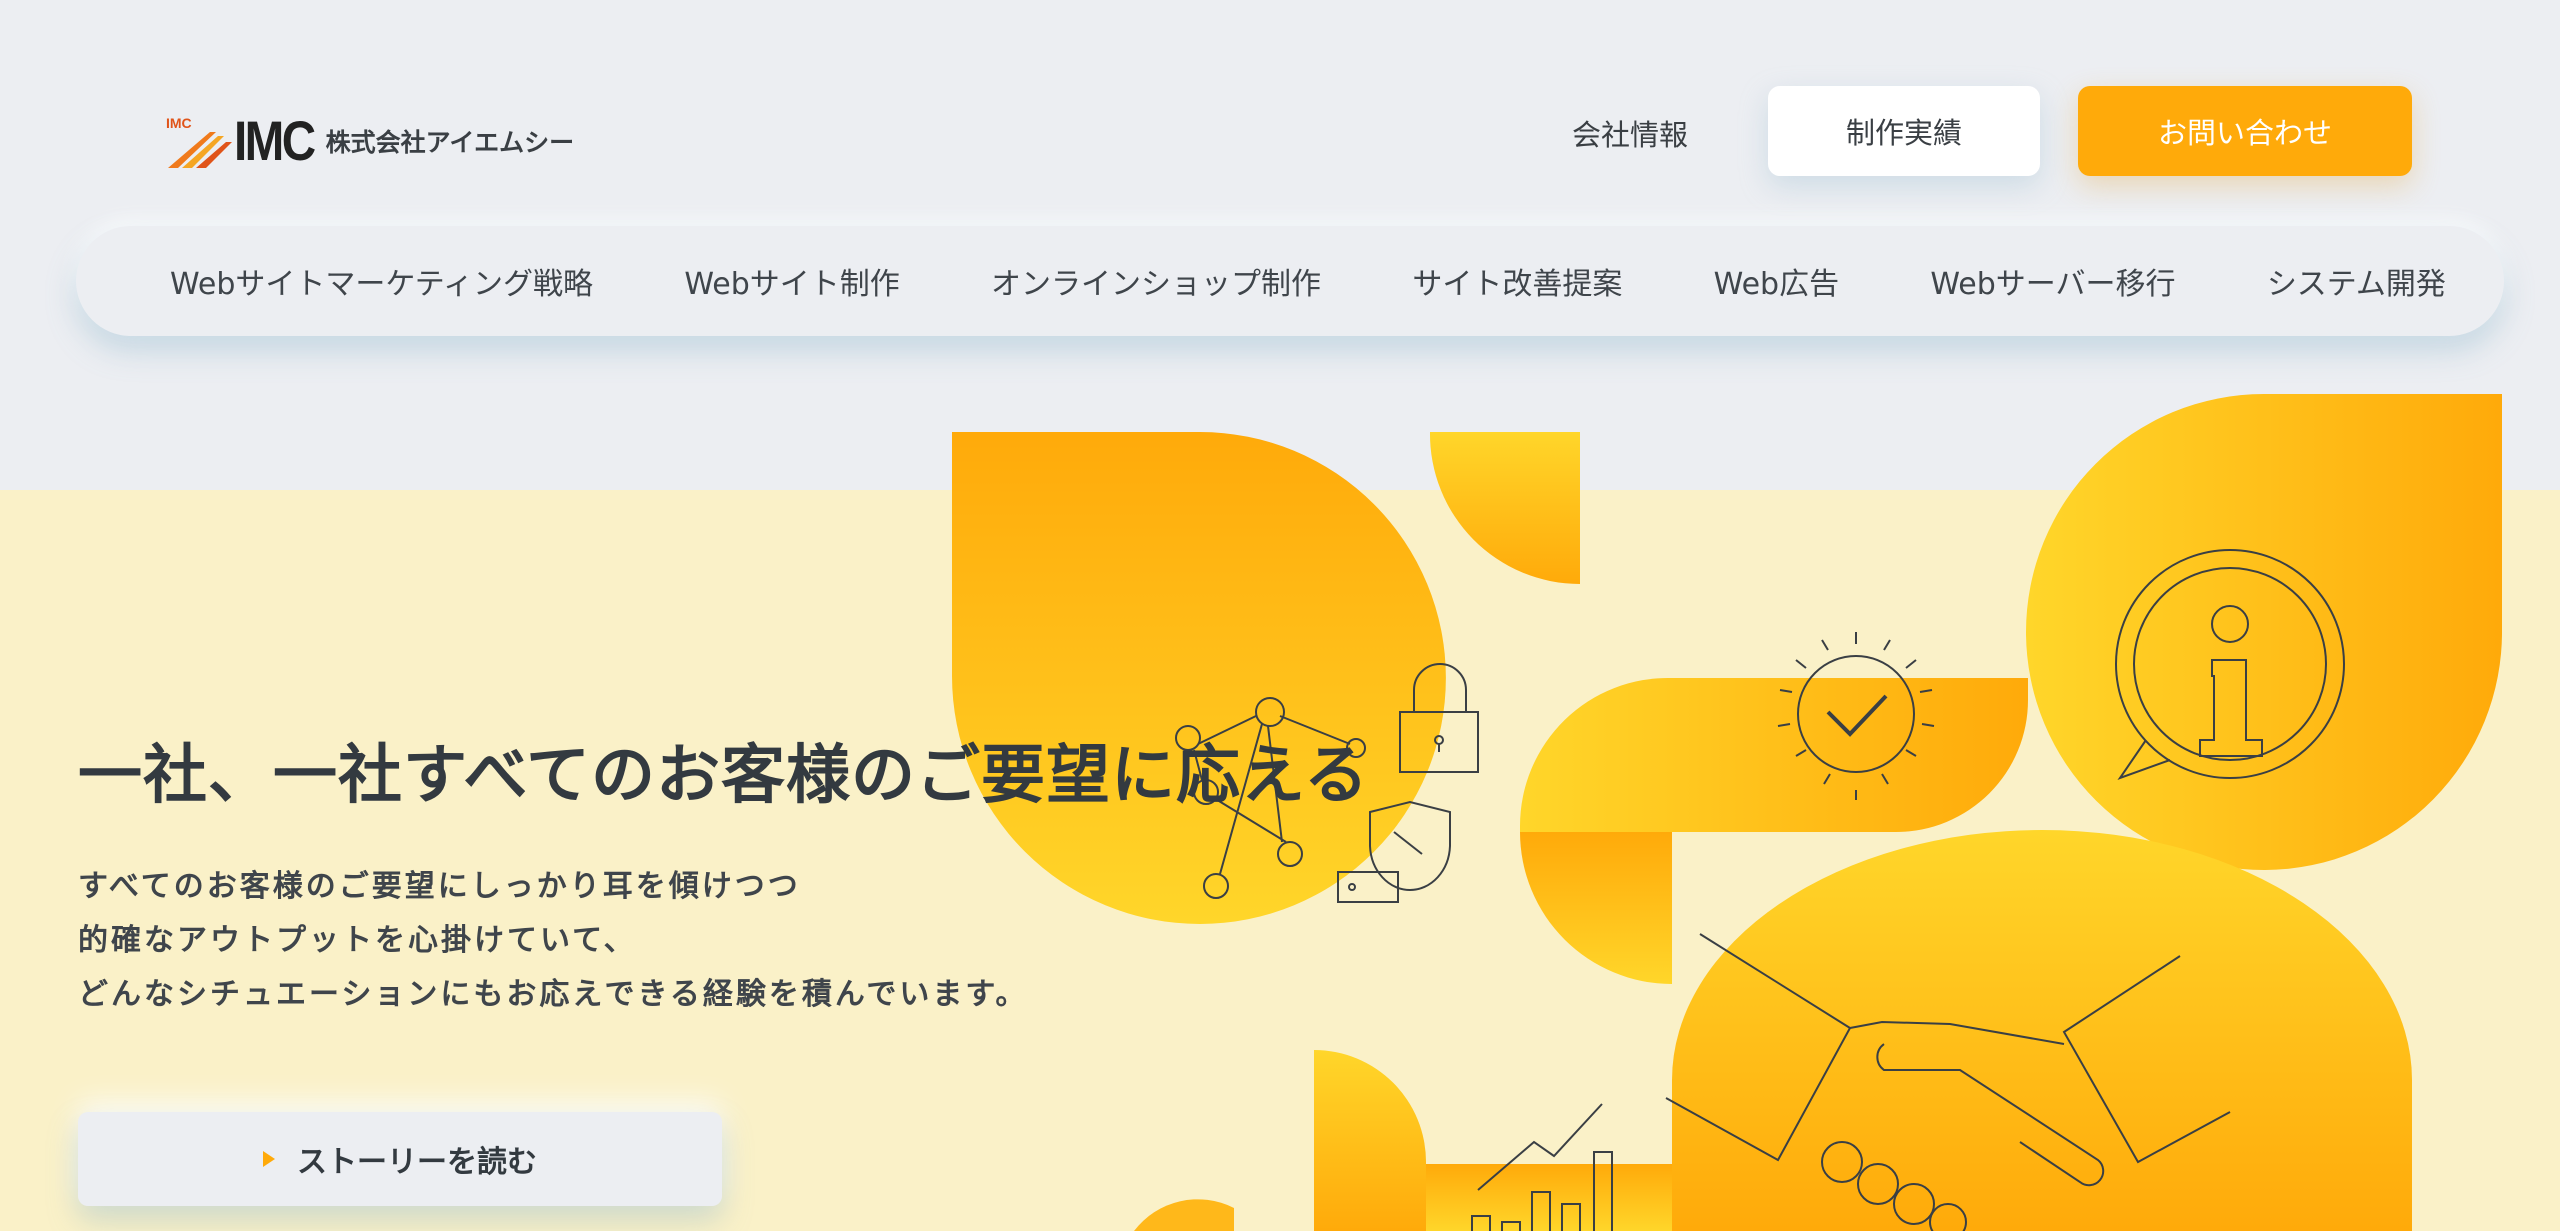 This screenshot has width=2560, height=1231. Describe the element at coordinates (450, 142) in the screenshot. I see `company-name: 株式会社アイエムシー` at that location.